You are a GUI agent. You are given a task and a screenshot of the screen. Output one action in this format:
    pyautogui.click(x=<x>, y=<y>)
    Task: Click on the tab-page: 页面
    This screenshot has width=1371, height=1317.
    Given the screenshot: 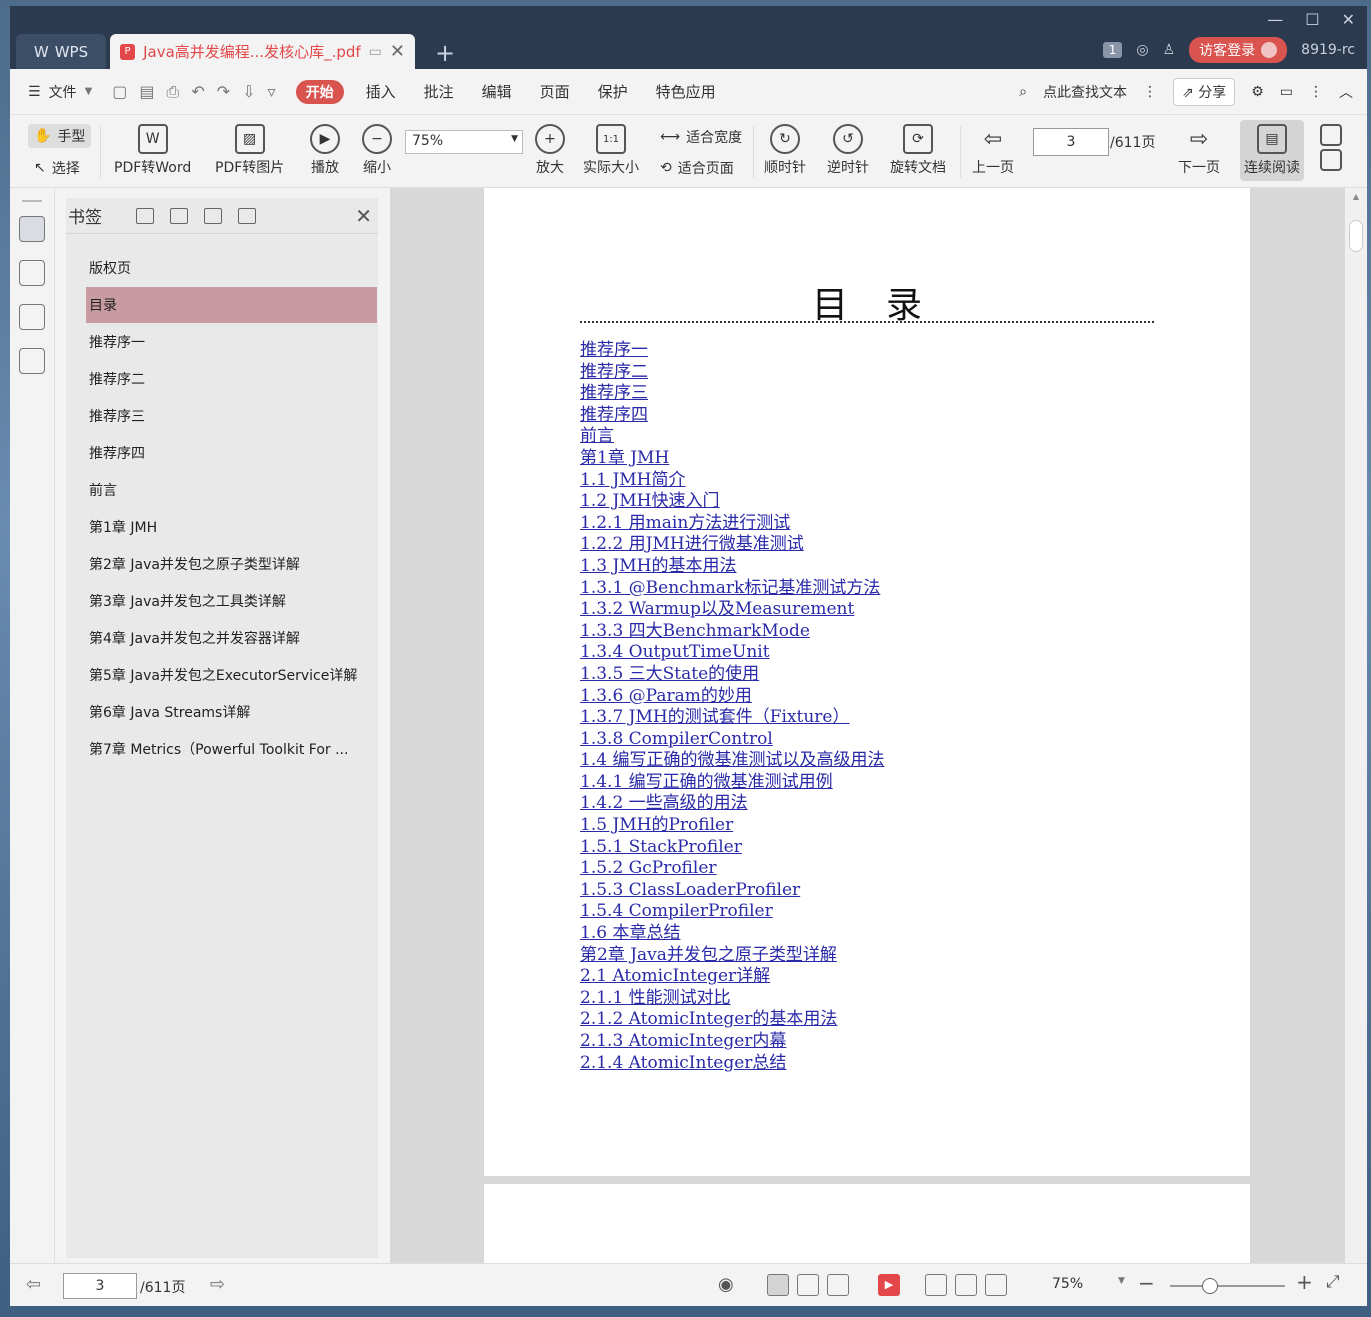 What is the action you would take?
    pyautogui.click(x=555, y=91)
    